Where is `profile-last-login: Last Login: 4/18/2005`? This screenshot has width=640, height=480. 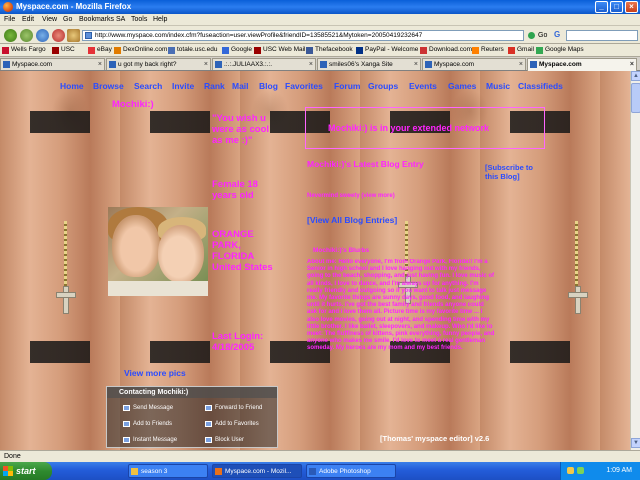
profile-last-login: Last Login: 4/18/2005 is located at coordinates (238, 342).